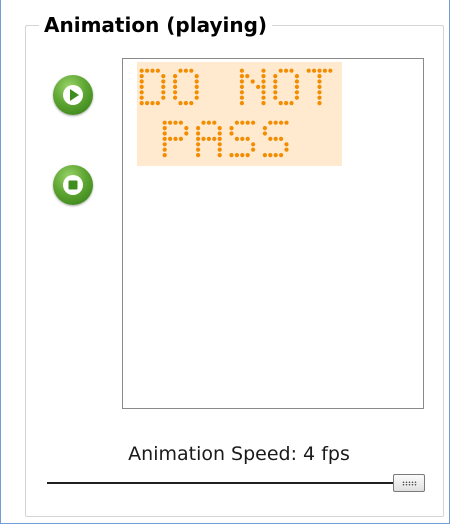 The image size is (450, 525). I want to click on slider-track, so click(233, 483).